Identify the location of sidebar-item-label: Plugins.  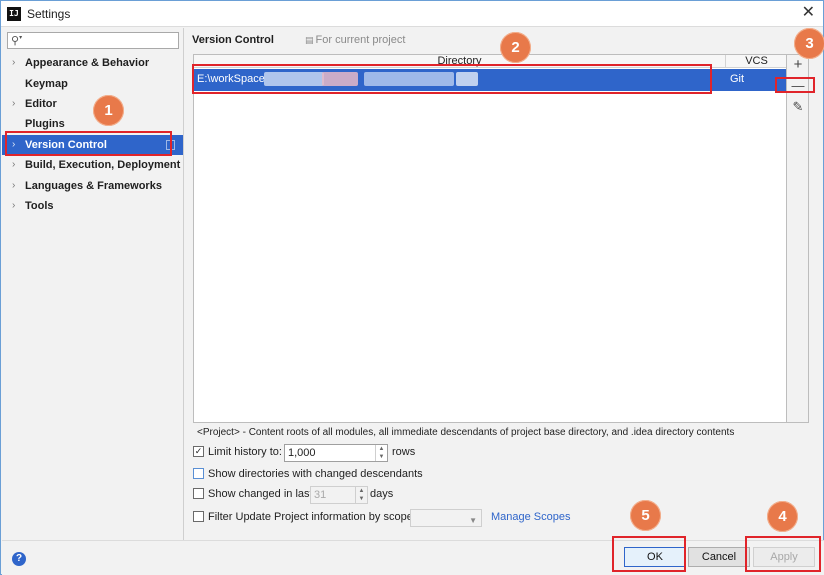
(45, 124).